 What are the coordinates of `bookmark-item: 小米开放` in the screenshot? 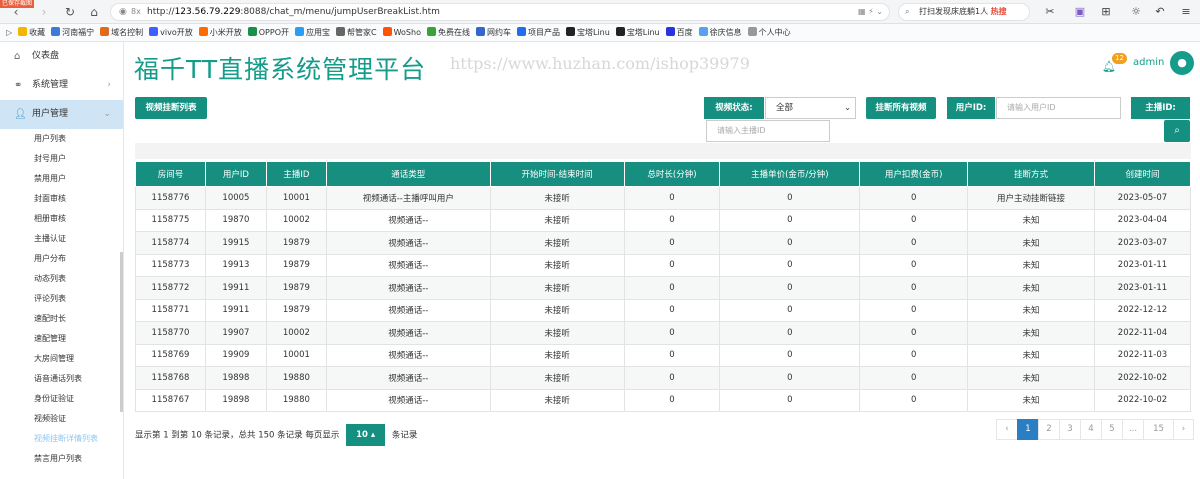 It's located at (220, 32).